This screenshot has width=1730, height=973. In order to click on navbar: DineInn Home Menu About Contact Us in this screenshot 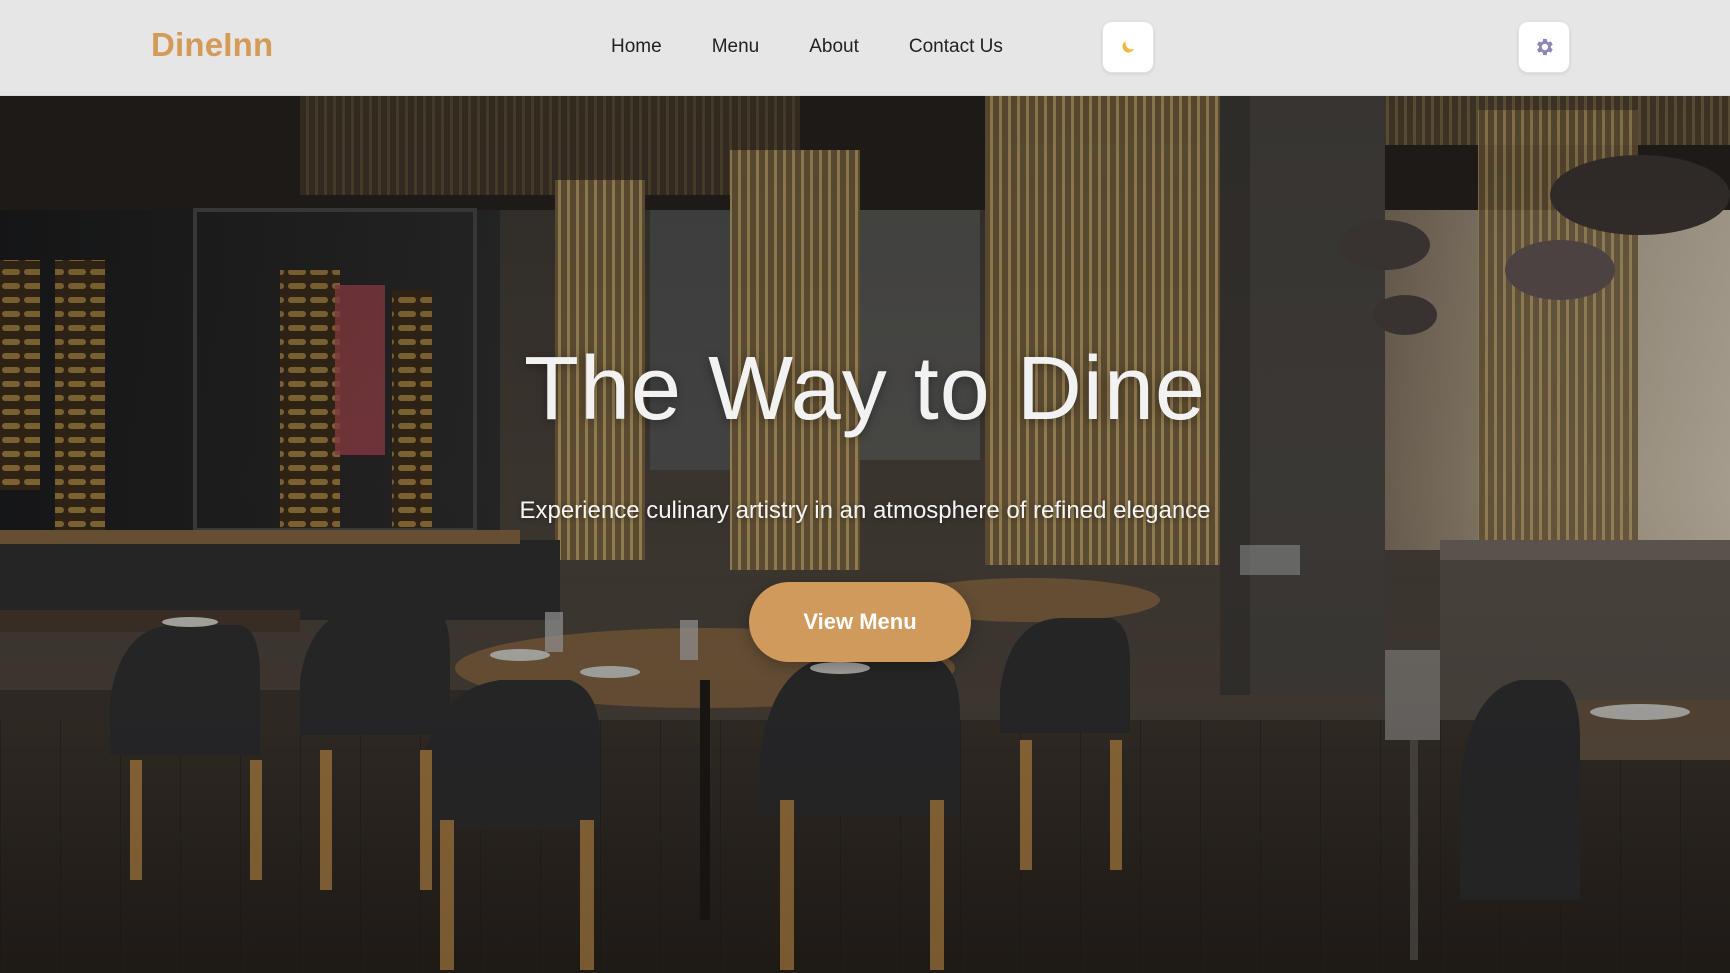, I will do `click(865, 48)`.